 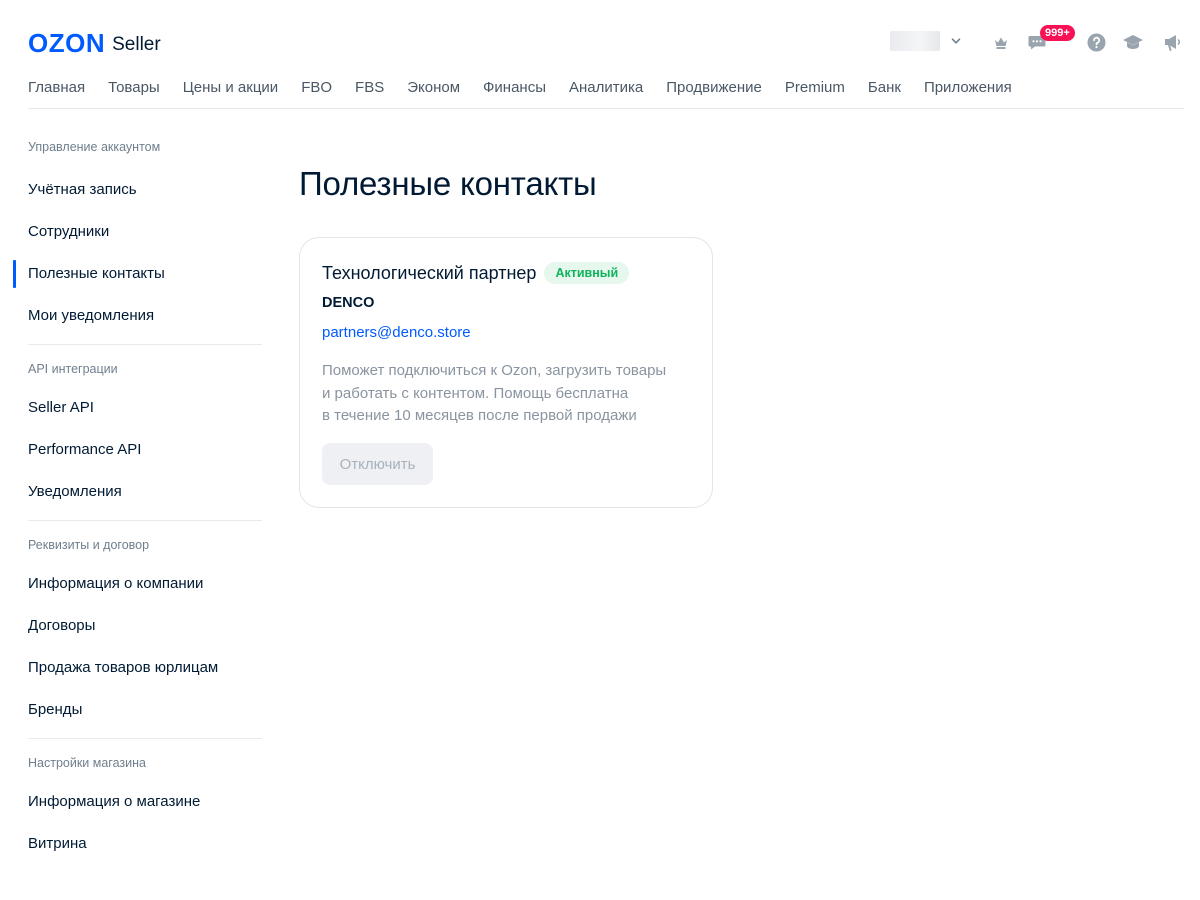 What do you see at coordinates (884, 89) in the screenshot?
I see `topnav-item-bank: Банк` at bounding box center [884, 89].